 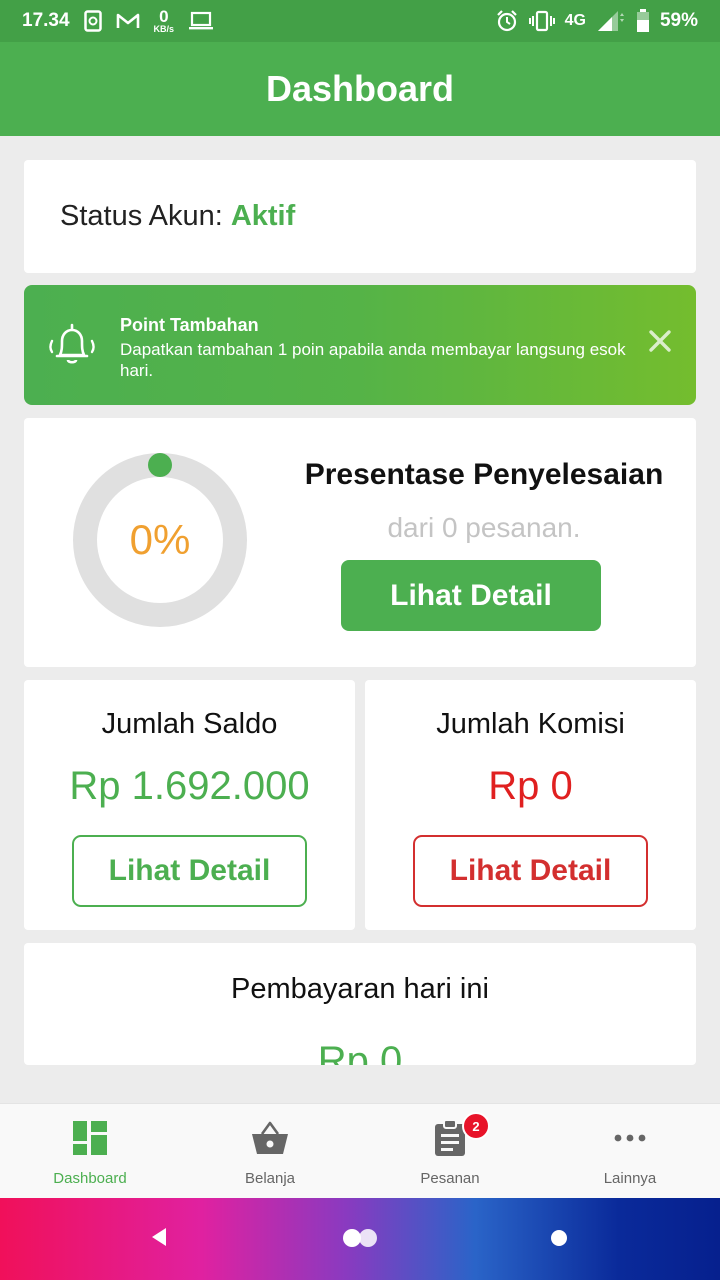 What do you see at coordinates (201, 21) in the screenshot?
I see `laptop-icon` at bounding box center [201, 21].